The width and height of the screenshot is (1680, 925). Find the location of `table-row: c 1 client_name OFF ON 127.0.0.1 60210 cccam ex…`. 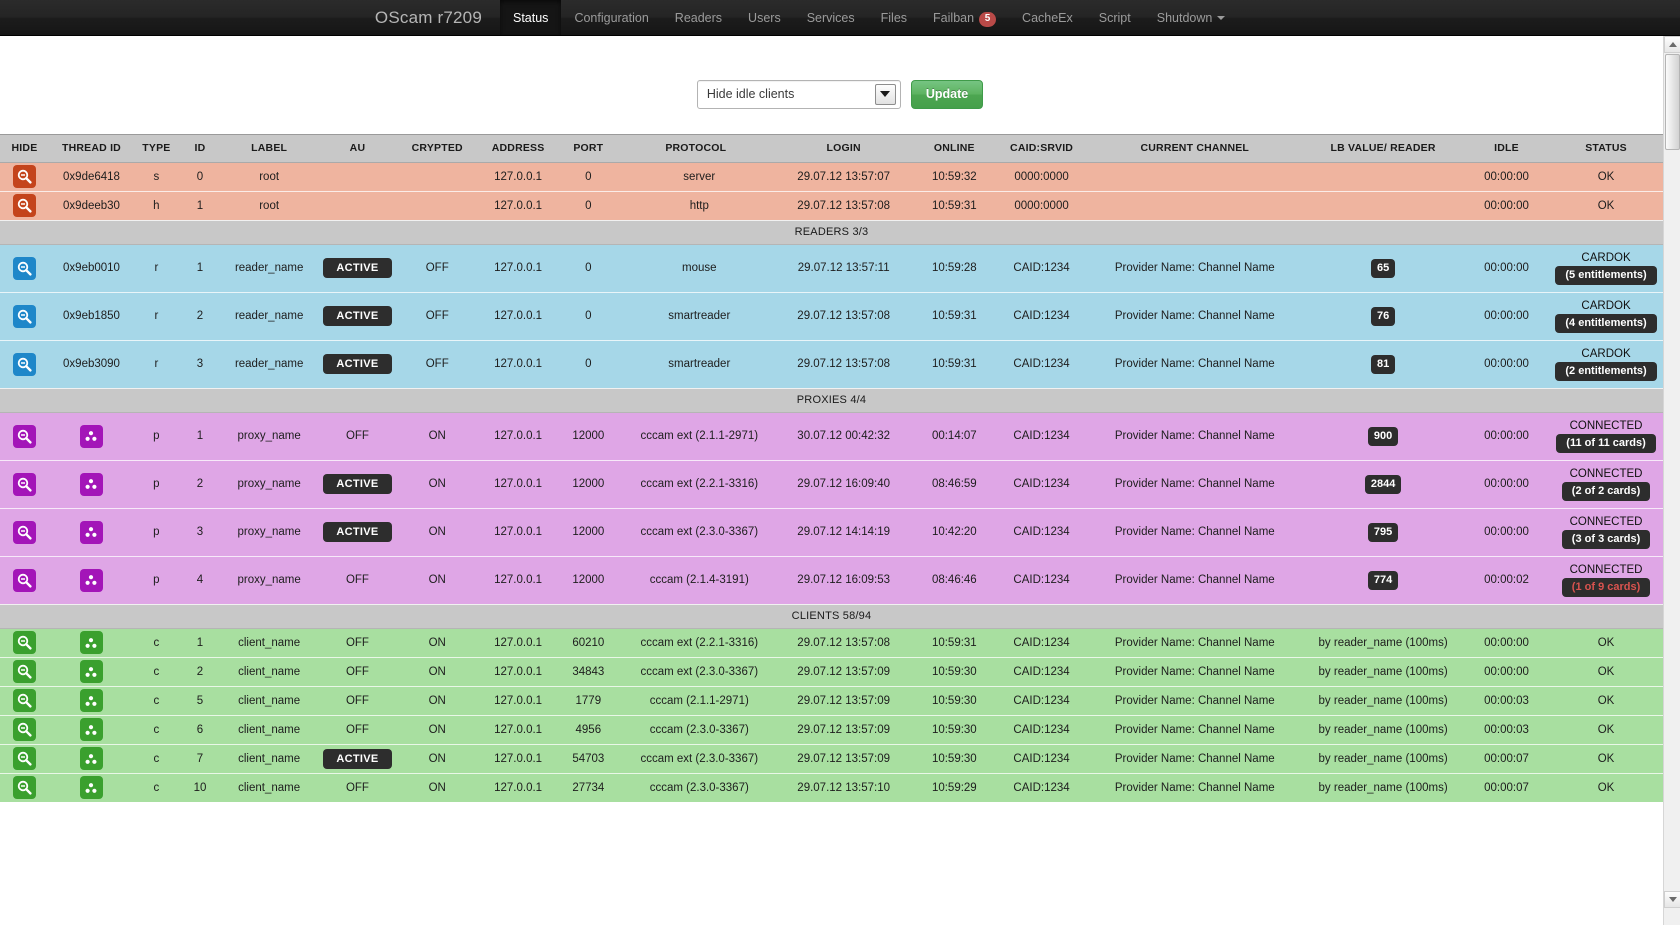

table-row: c 1 client_name OFF ON 127.0.0.1 60210 cccam ex… is located at coordinates (831, 643).